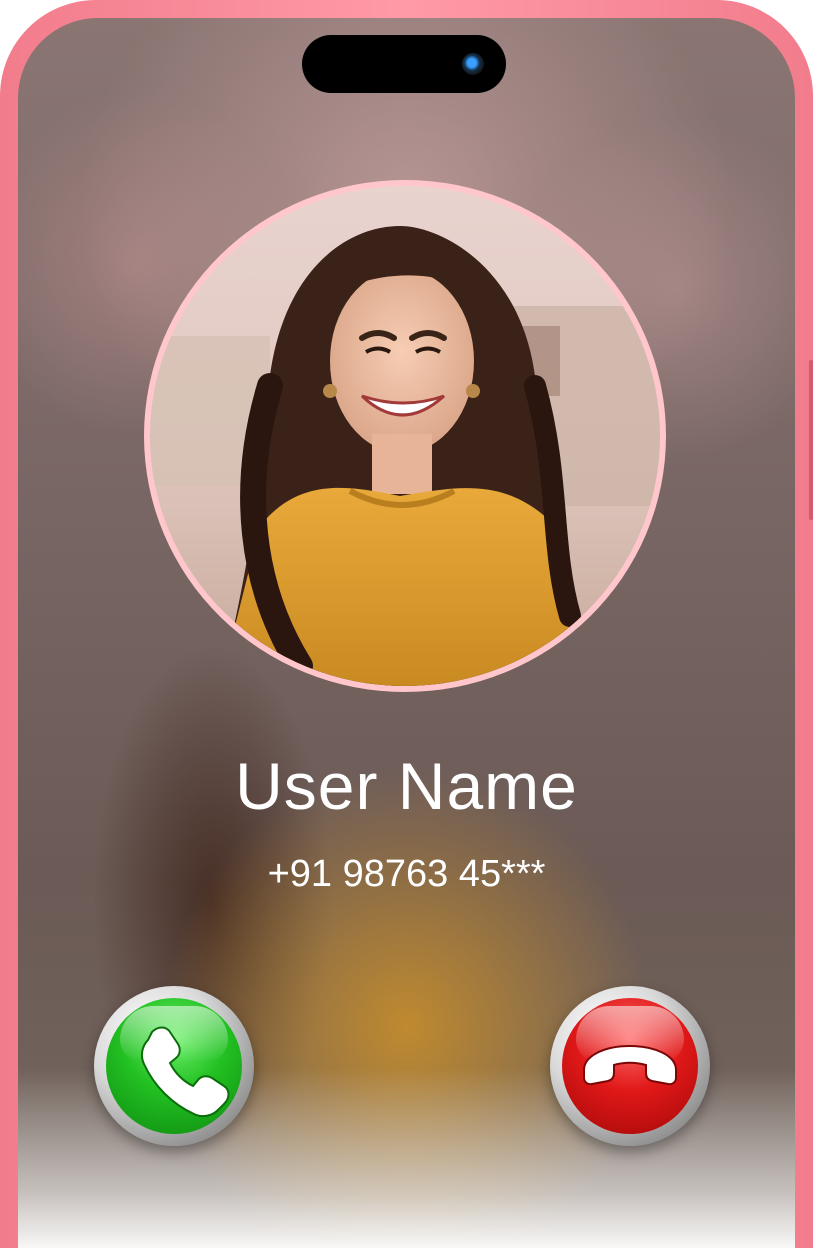 The width and height of the screenshot is (813, 1248). I want to click on accept-call-button, so click(174, 1066).